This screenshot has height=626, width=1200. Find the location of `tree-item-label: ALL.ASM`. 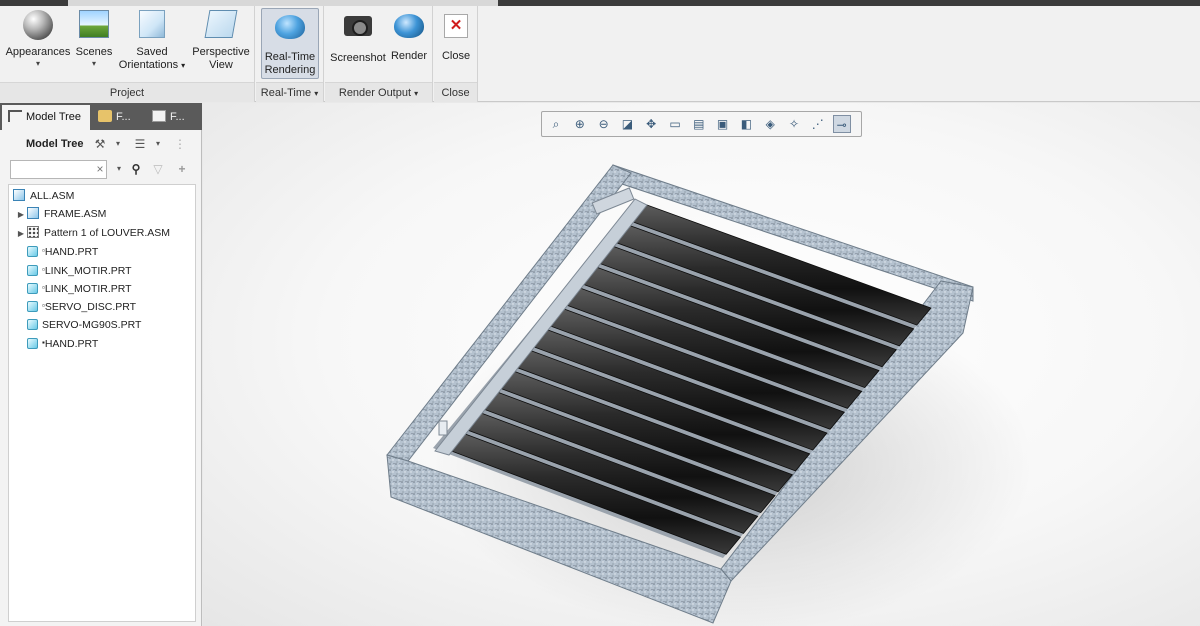

tree-item-label: ALL.ASM is located at coordinates (52, 196).